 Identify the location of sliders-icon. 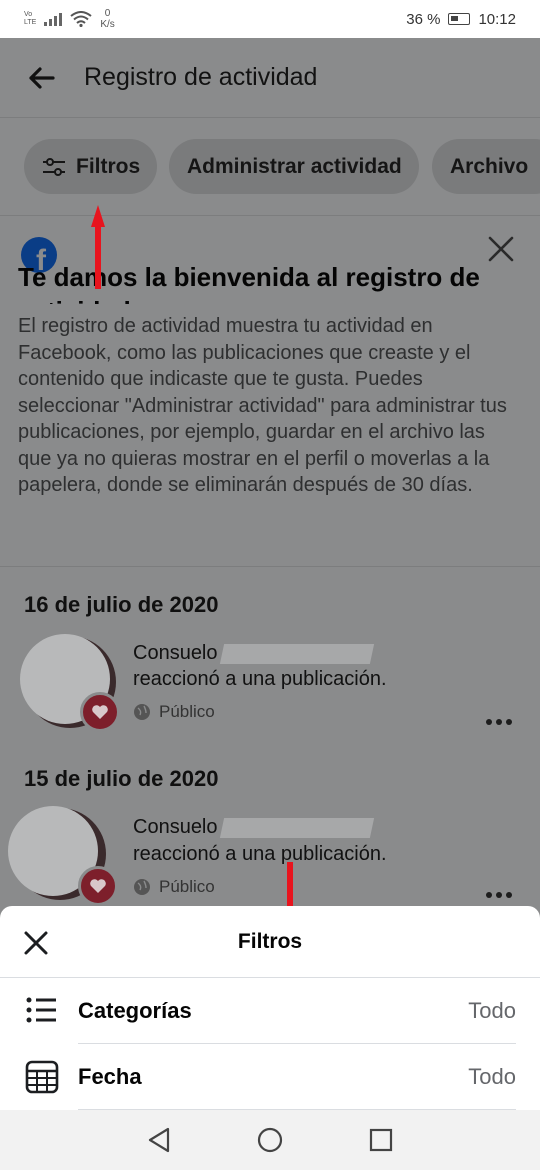
(54, 167).